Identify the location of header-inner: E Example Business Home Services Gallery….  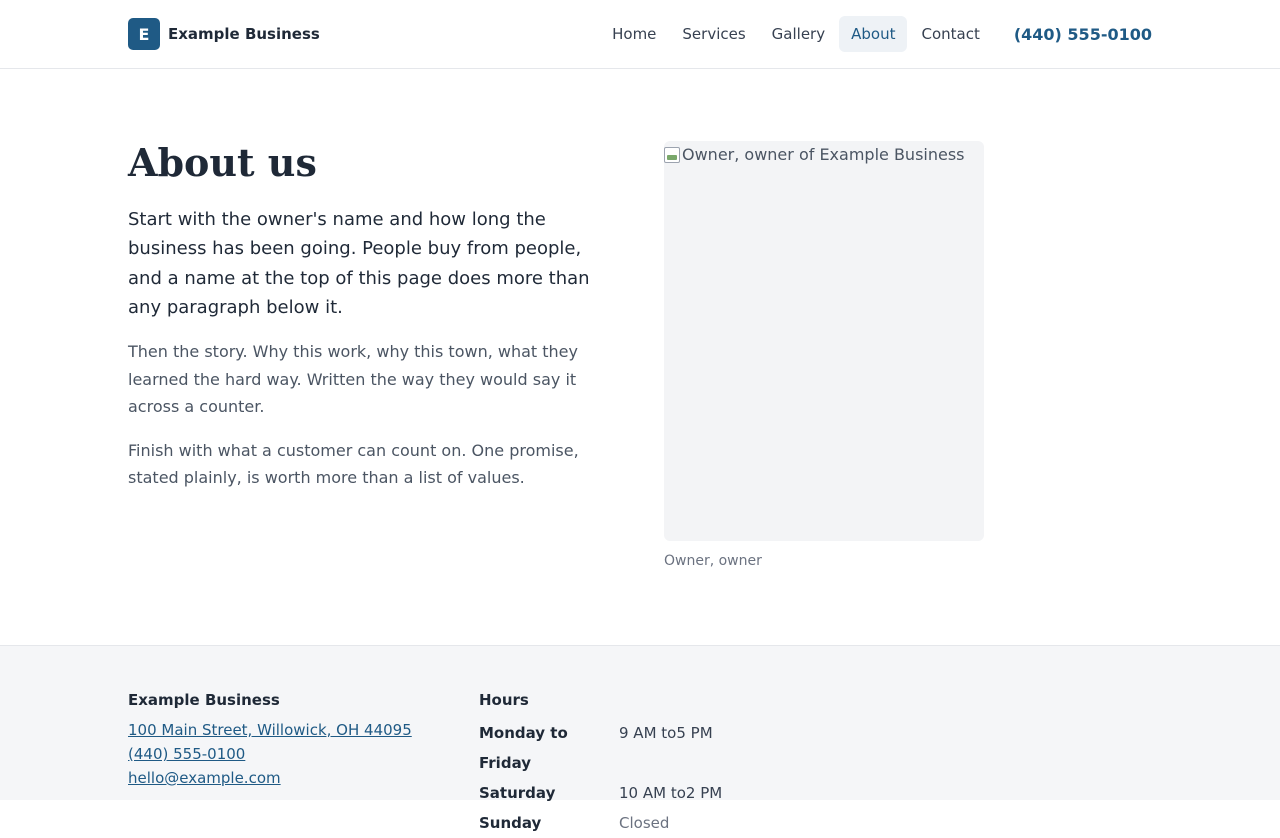
(640, 34).